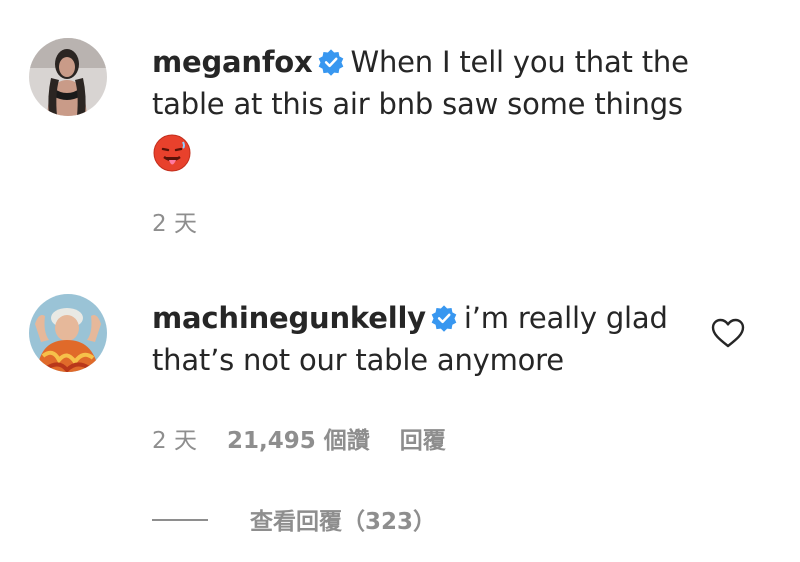 The width and height of the screenshot is (800, 562). Describe the element at coordinates (343, 519) in the screenshot. I see `view-replies-button: 查看回覆（323）` at that location.